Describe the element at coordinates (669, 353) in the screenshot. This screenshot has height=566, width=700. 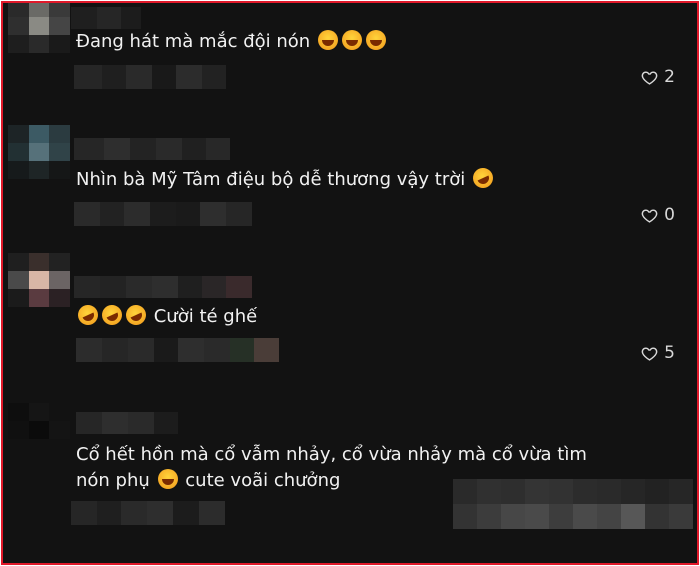
I see `like-count: 5` at that location.